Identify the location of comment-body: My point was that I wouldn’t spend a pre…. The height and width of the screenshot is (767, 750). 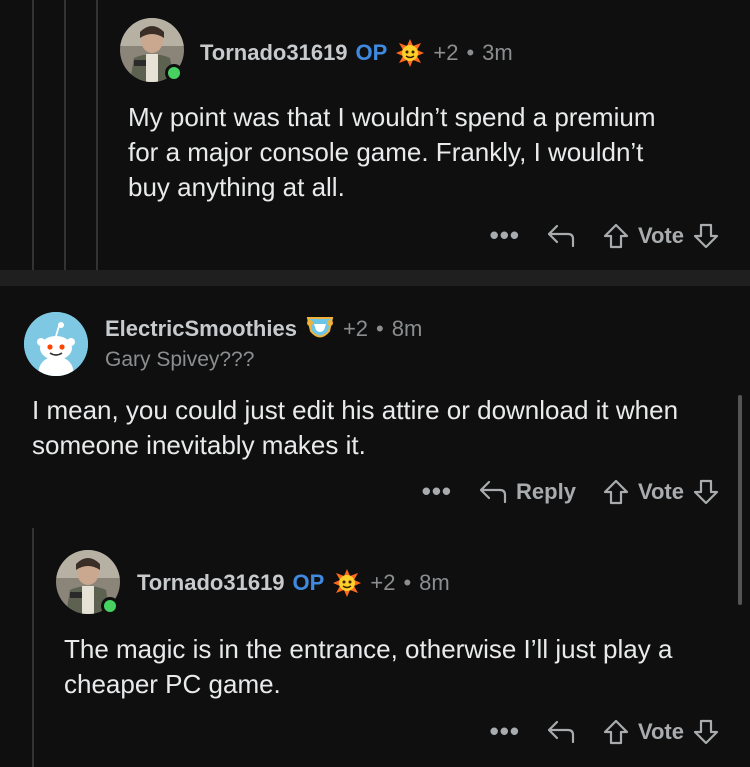
(392, 152).